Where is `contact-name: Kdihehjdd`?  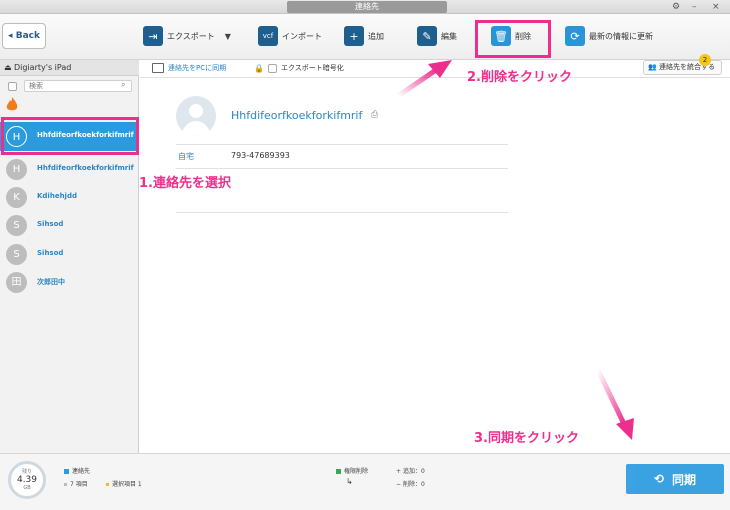 contact-name: Kdihehjdd is located at coordinates (57, 196).